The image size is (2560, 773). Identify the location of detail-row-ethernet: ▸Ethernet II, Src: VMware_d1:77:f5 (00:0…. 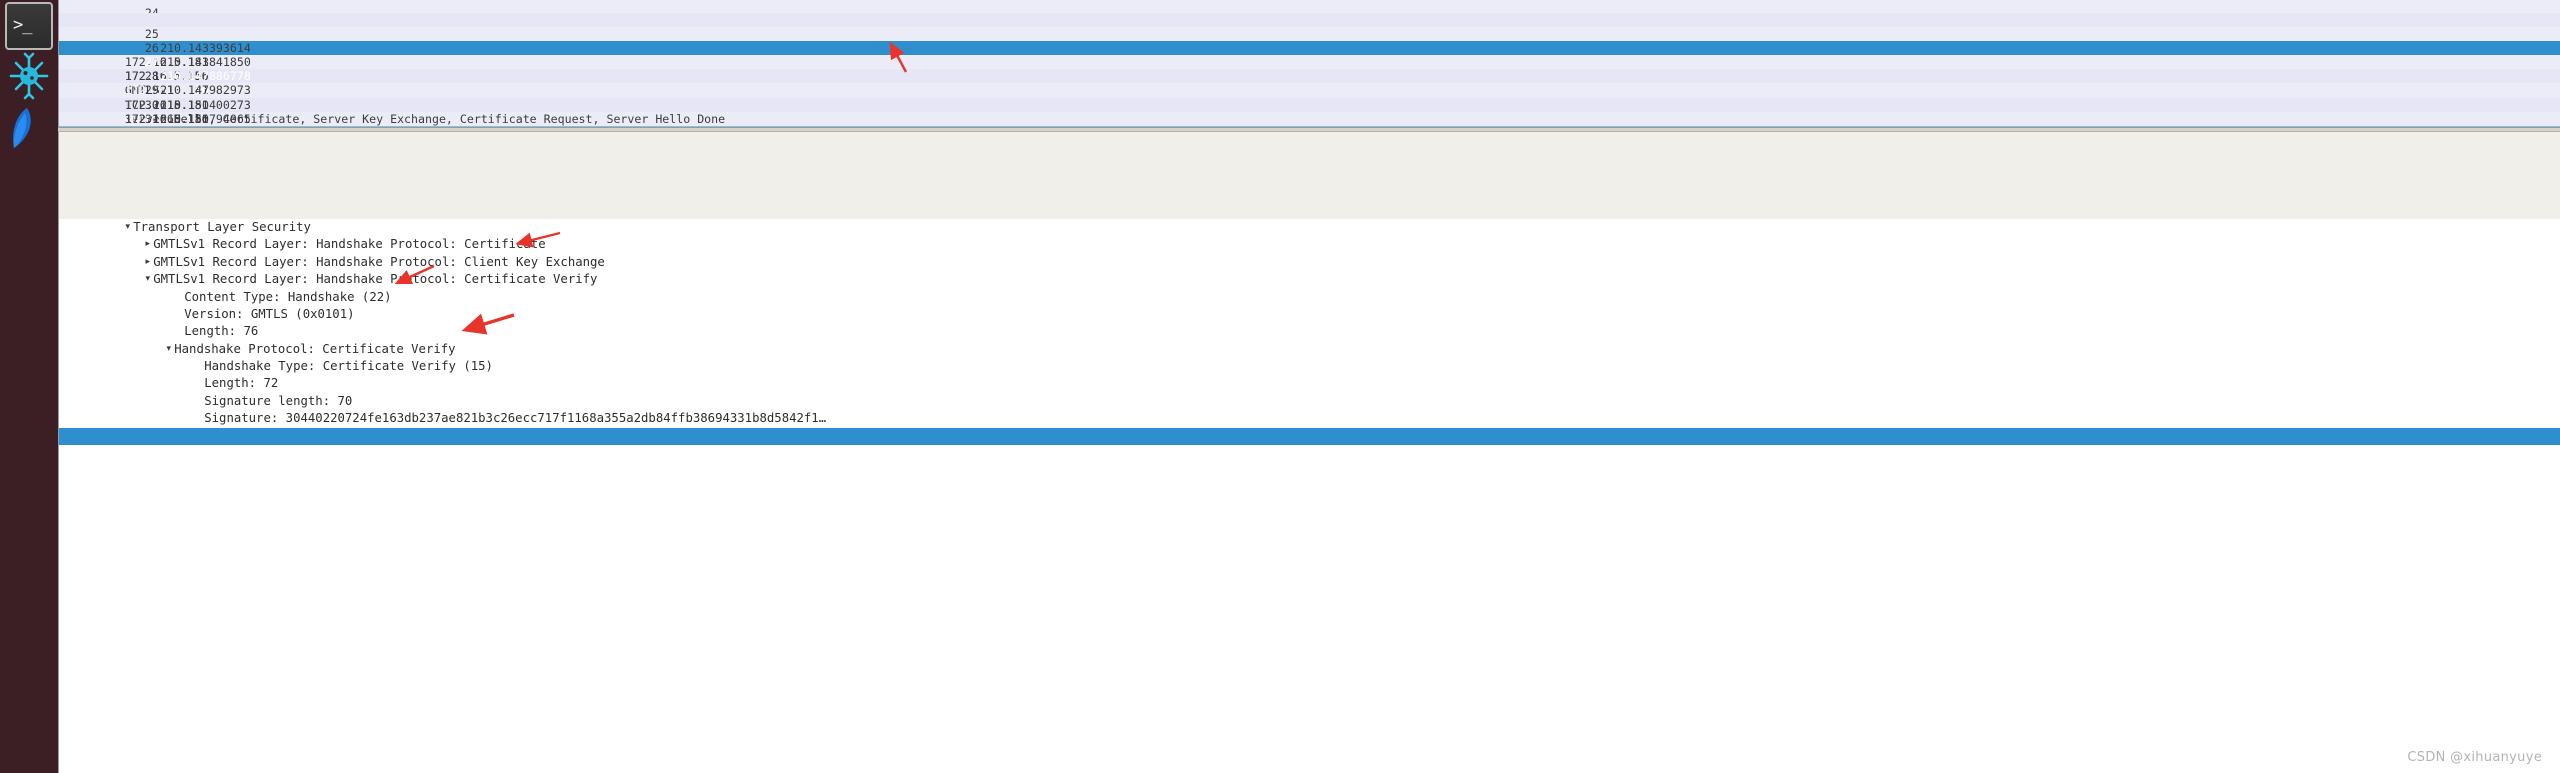
(1309, 165).